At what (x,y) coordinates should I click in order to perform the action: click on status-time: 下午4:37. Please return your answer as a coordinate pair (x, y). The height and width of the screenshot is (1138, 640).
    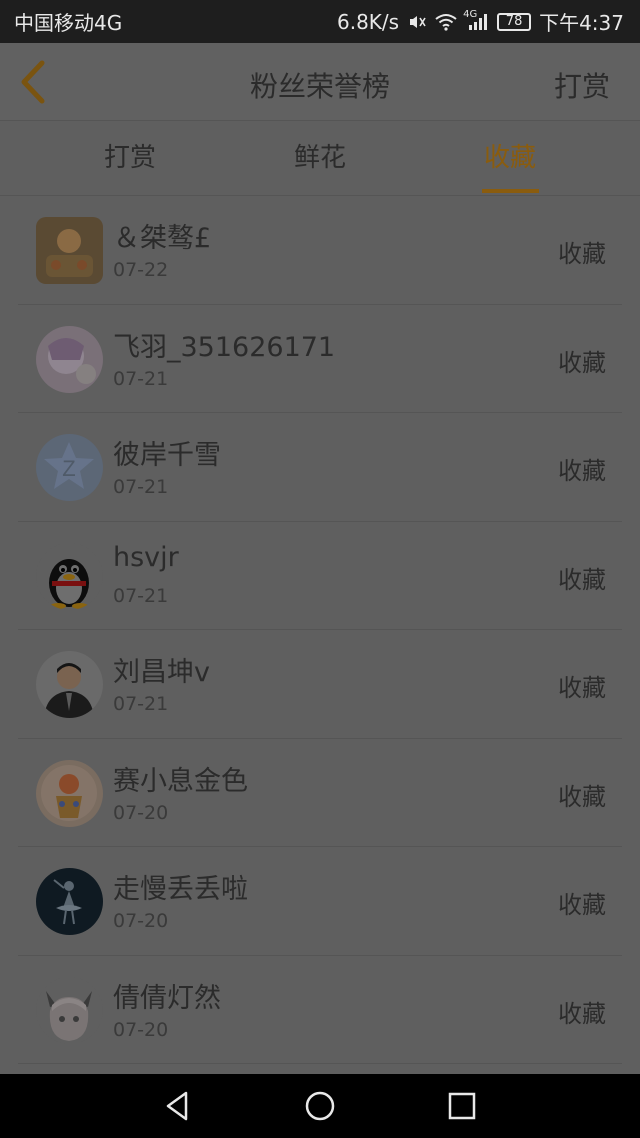
    Looking at the image, I should click on (581, 23).